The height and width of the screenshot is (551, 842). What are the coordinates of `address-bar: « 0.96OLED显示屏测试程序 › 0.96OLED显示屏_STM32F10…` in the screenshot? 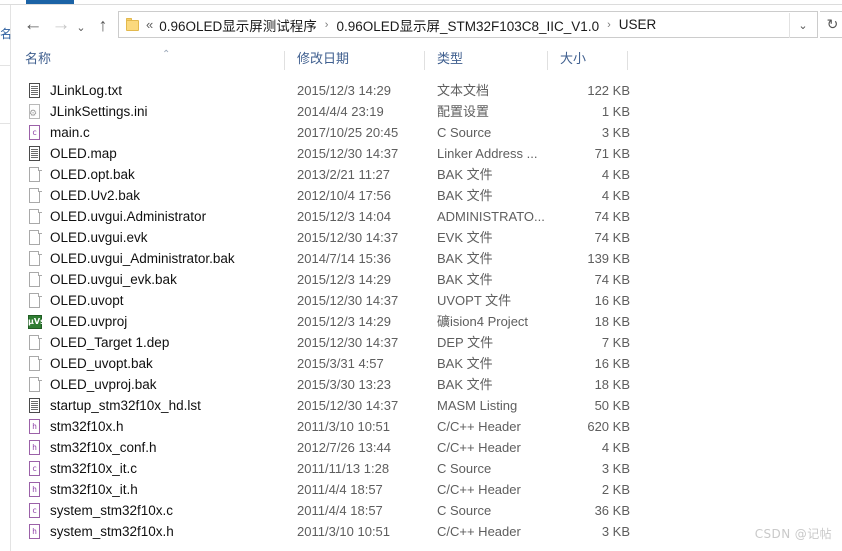 It's located at (468, 24).